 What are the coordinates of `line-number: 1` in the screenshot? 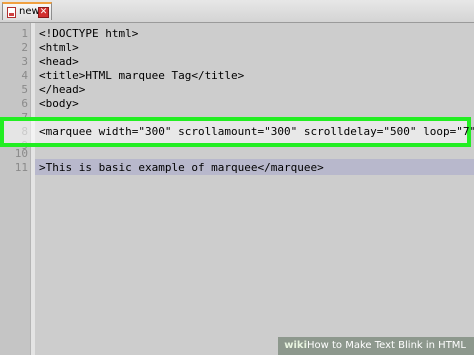 It's located at (24, 33).